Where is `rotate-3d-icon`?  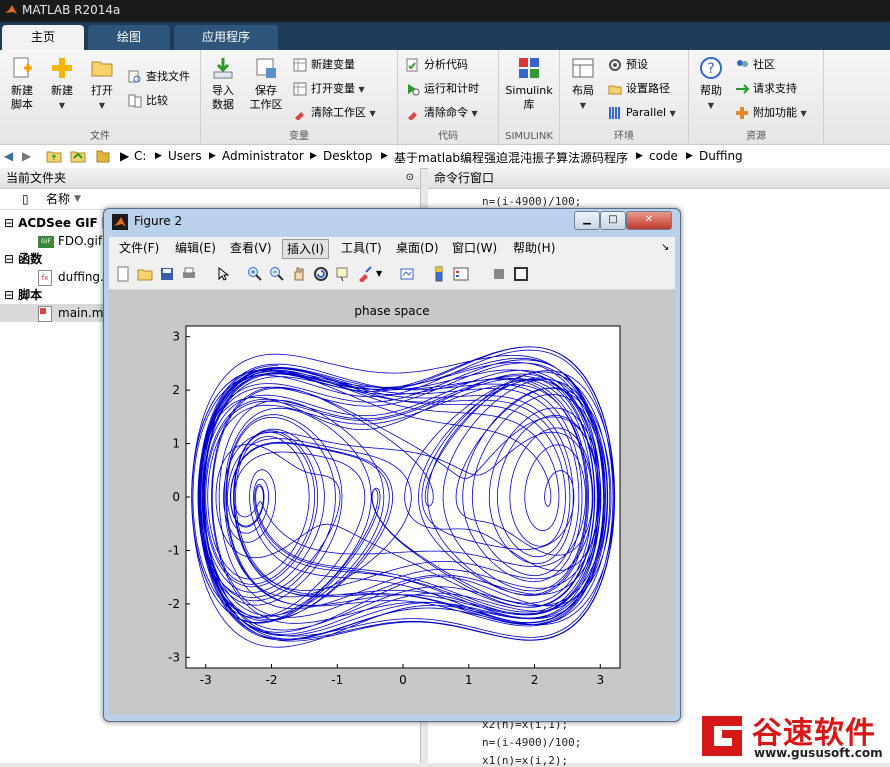 rotate-3d-icon is located at coordinates (321, 274).